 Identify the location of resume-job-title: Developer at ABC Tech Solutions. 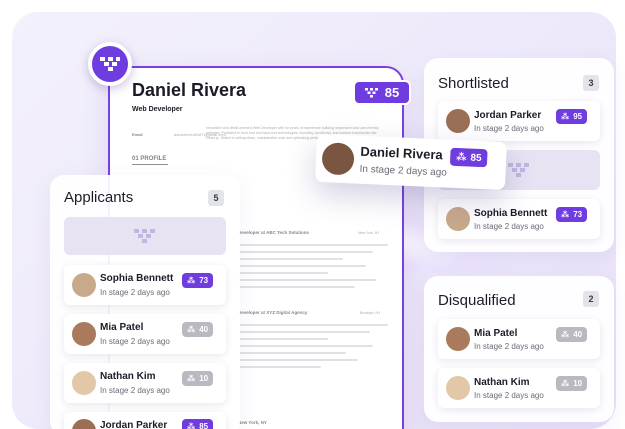
(274, 232).